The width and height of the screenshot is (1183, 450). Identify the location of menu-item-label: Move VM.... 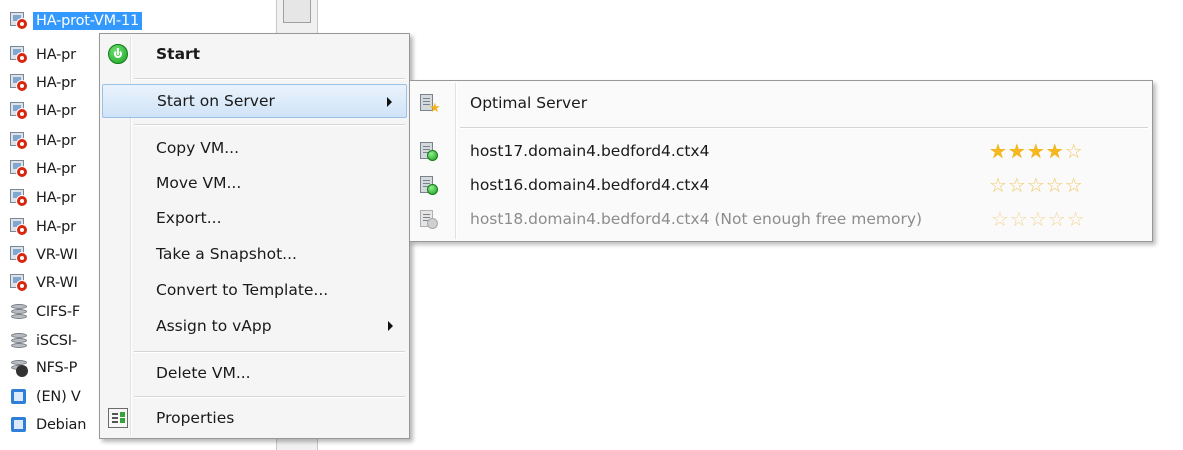
(199, 183).